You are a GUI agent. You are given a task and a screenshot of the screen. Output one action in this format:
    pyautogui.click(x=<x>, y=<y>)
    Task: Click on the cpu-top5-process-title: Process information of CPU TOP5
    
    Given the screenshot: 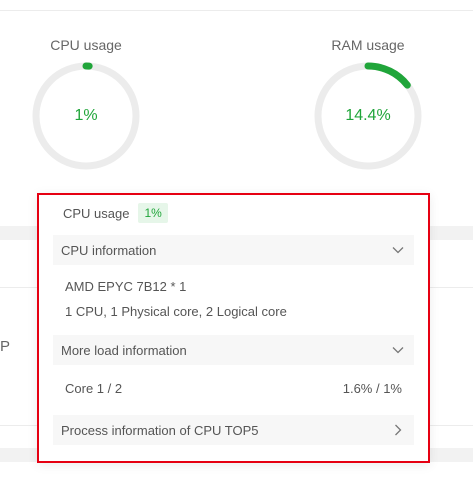 What is the action you would take?
    pyautogui.click(x=160, y=430)
    